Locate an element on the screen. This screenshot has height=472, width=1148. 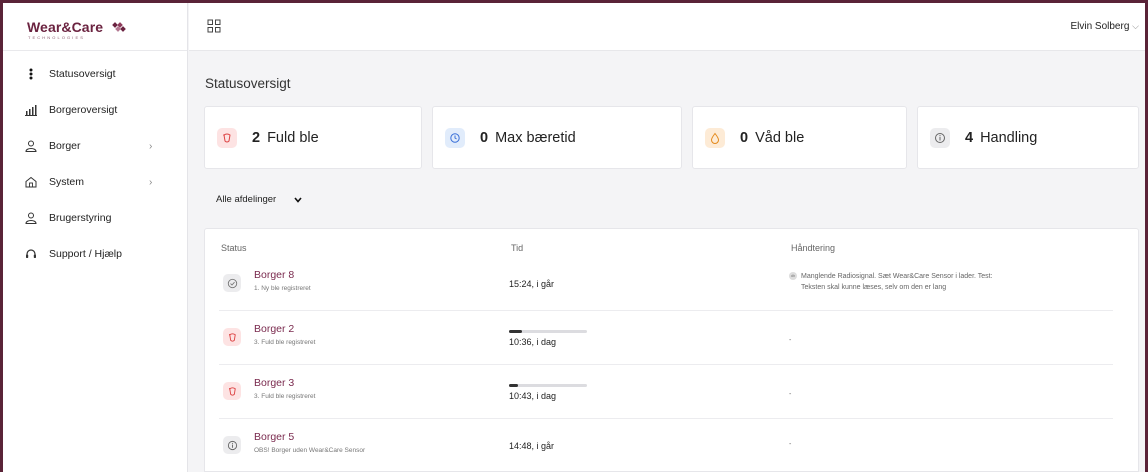
user-menu: Elvin Solberg ⌵ is located at coordinates (1104, 26).